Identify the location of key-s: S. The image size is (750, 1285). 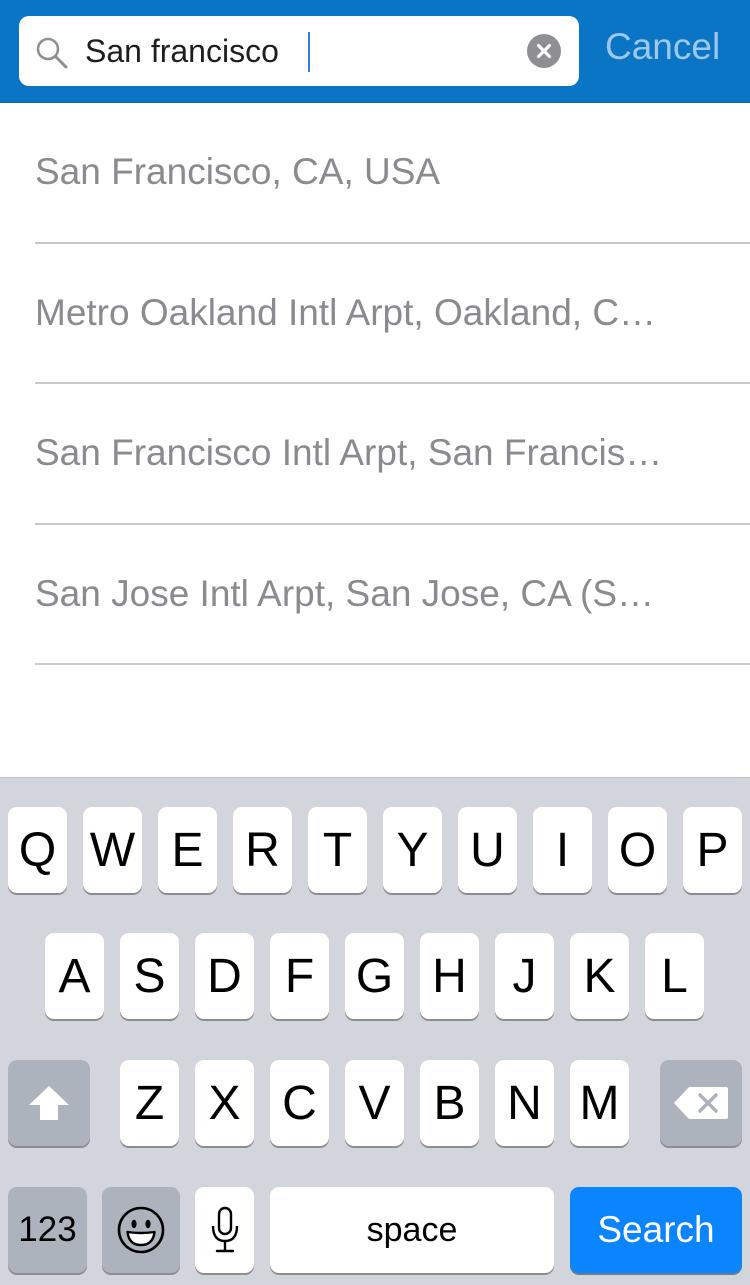
(149, 976).